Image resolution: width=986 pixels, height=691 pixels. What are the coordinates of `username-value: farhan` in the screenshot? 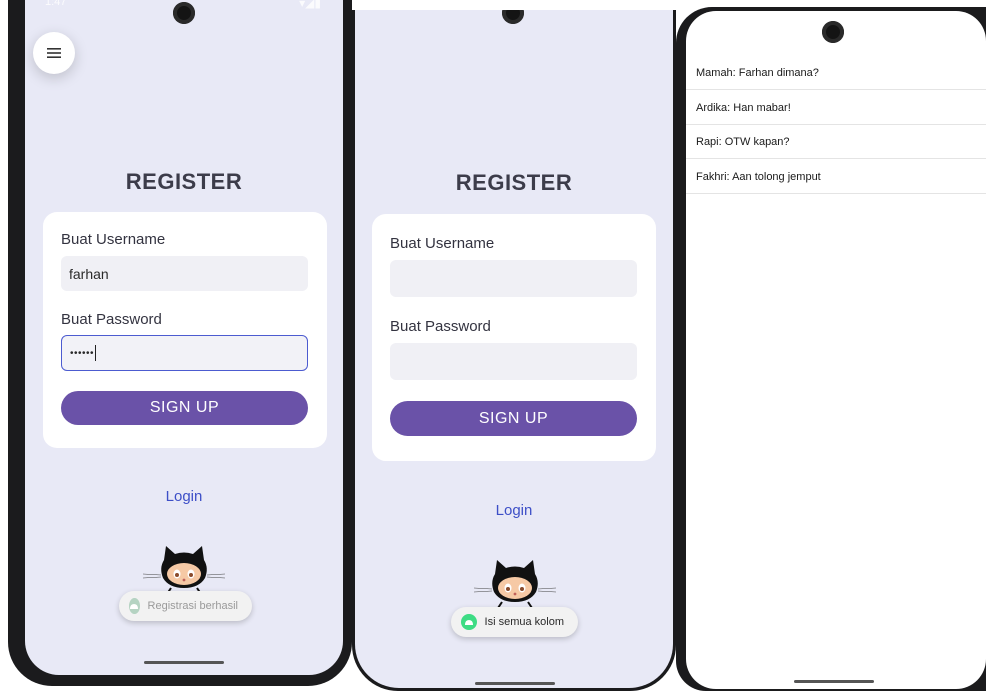 It's located at (89, 273).